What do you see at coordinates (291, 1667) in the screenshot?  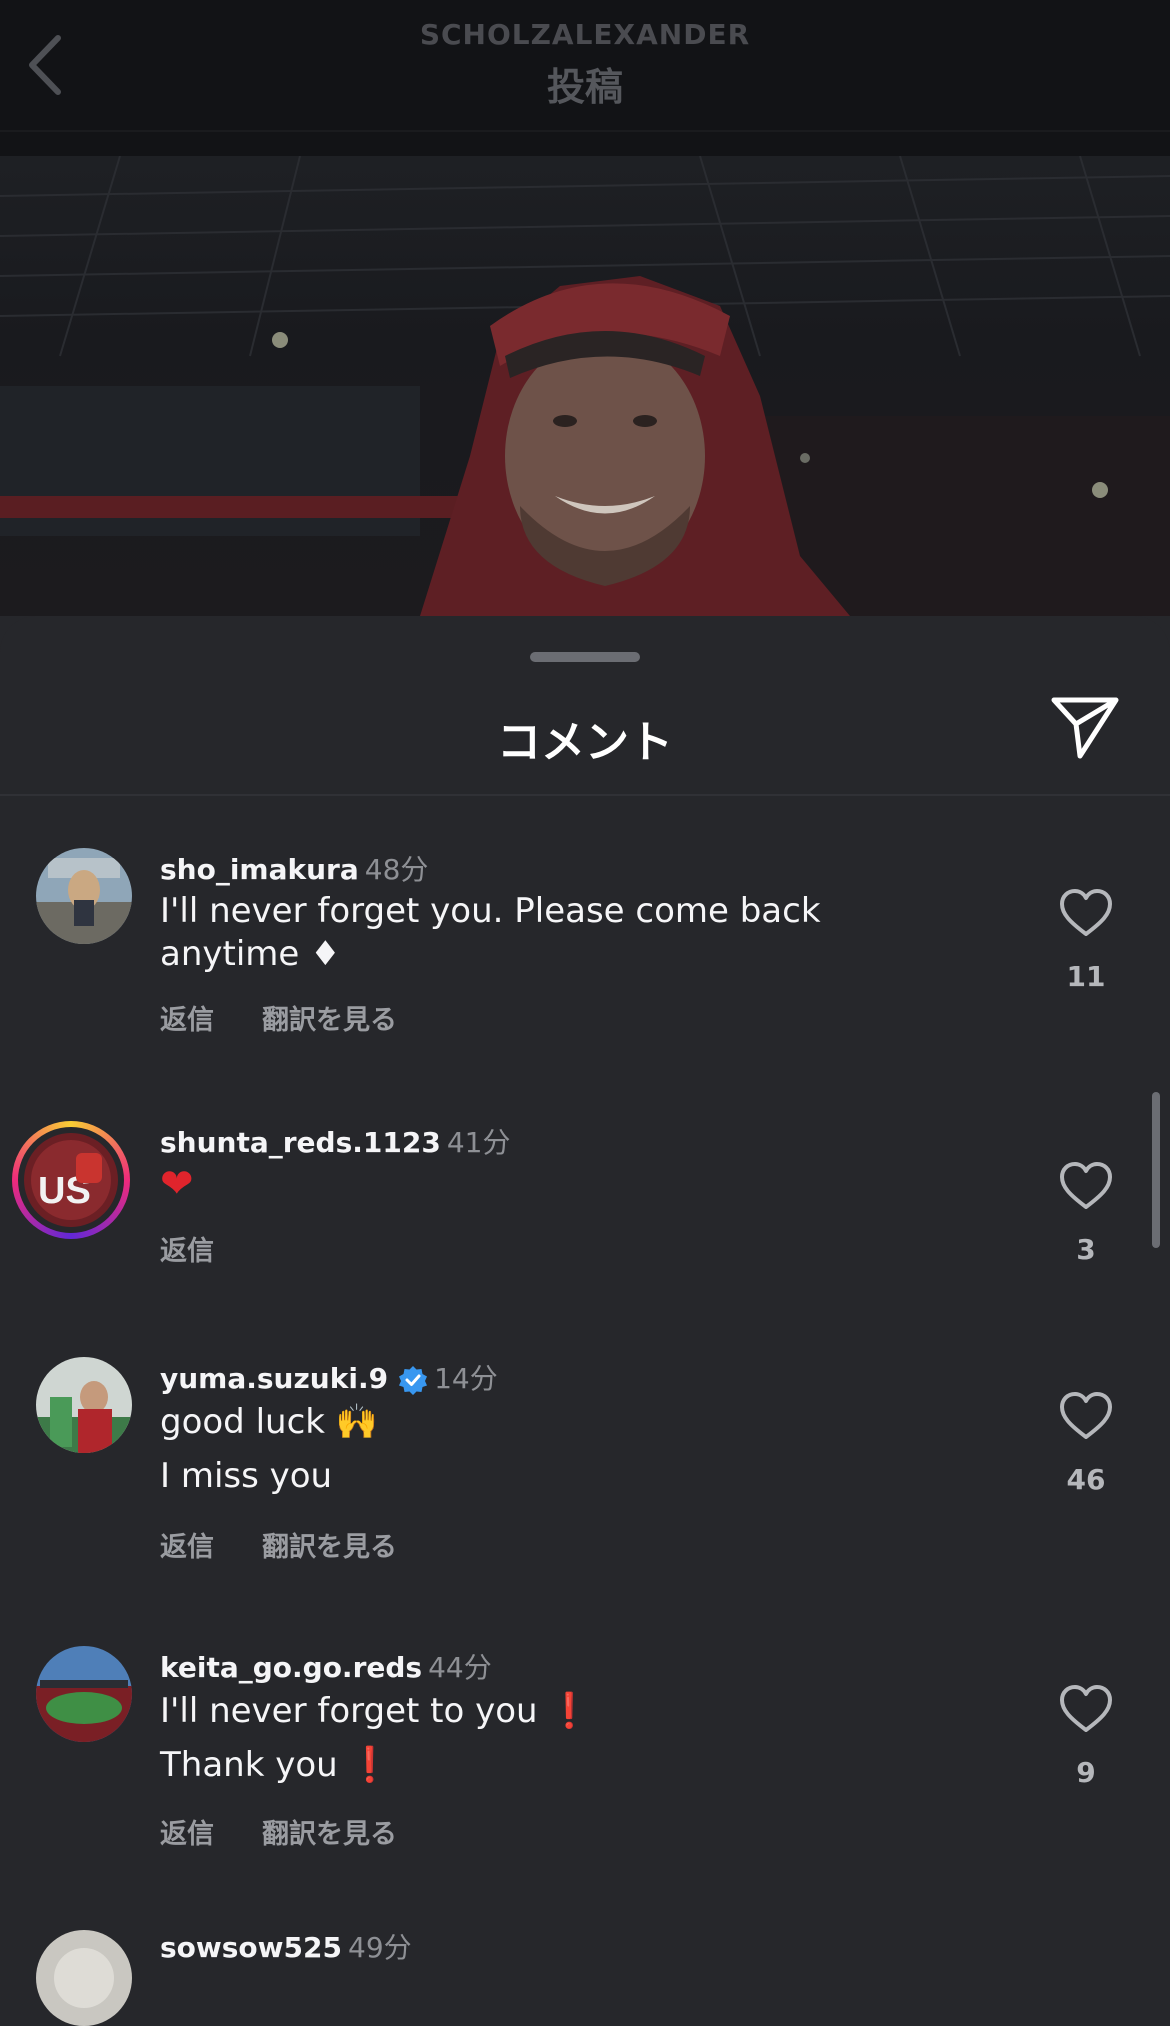 I see `comment-username: keita_go.go.reds` at bounding box center [291, 1667].